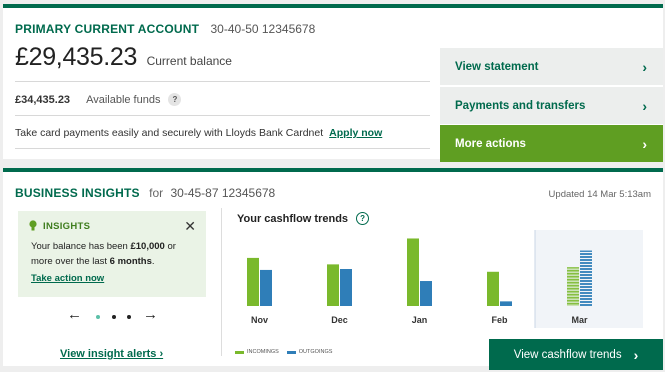 This screenshot has height=372, width=665. What do you see at coordinates (98, 317) in the screenshot?
I see `carousel-dot-active` at bounding box center [98, 317].